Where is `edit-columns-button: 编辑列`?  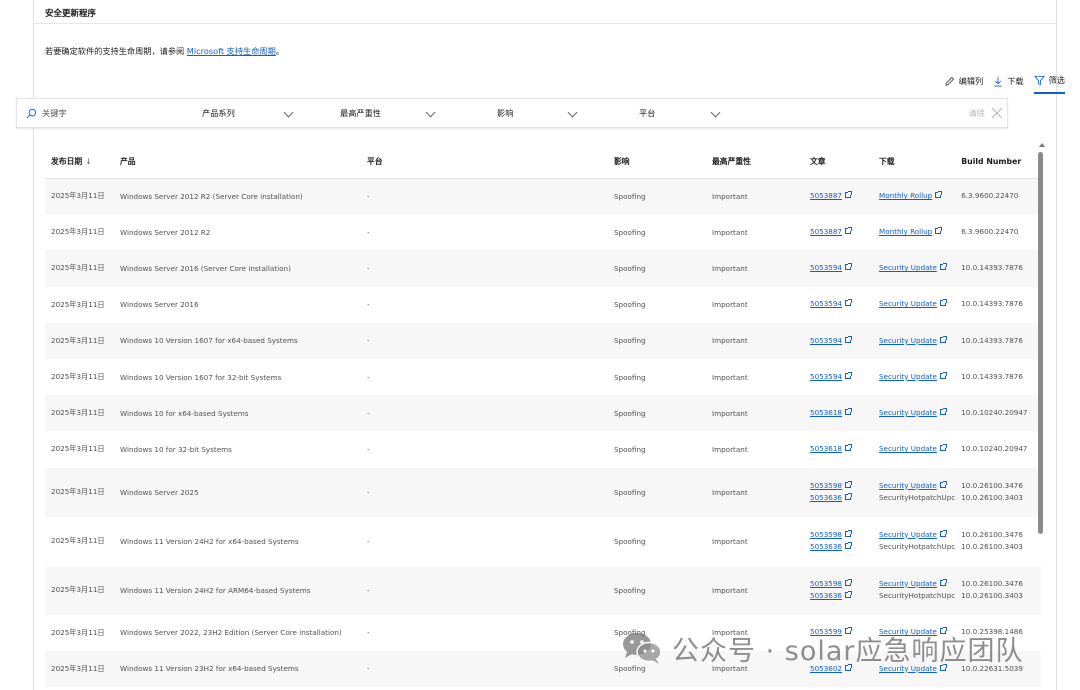 edit-columns-button: 编辑列 is located at coordinates (964, 81).